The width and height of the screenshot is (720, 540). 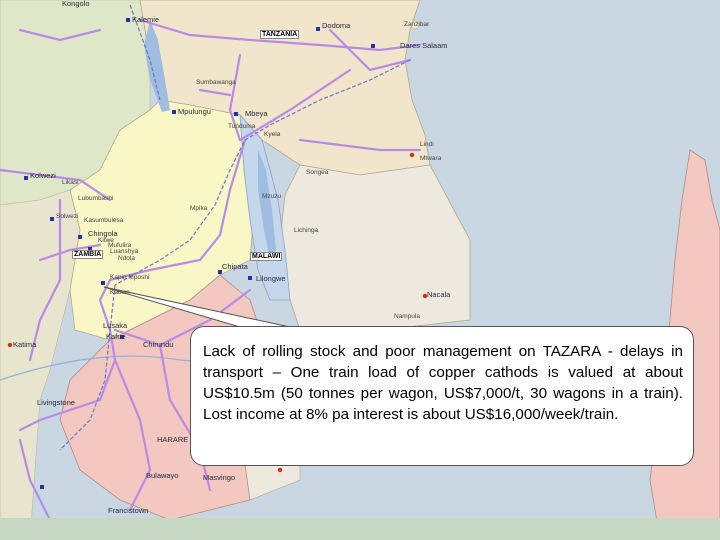 What do you see at coordinates (130, 277) in the screenshot?
I see `place-kapiri-mposhi: Kapiri Mposhi` at bounding box center [130, 277].